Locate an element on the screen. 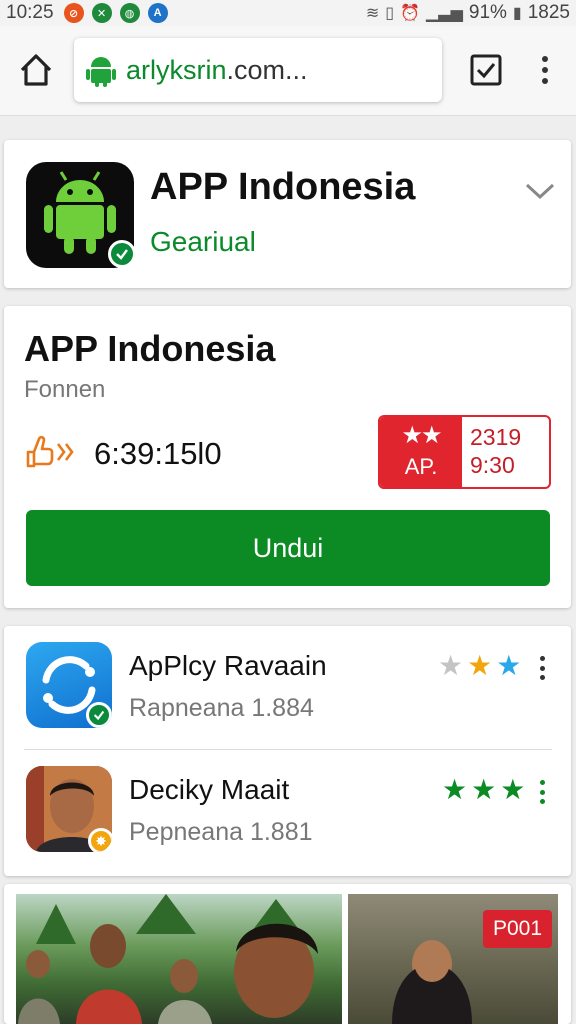 The height and width of the screenshot is (1024, 576). people-photo is located at coordinates (168, 959).